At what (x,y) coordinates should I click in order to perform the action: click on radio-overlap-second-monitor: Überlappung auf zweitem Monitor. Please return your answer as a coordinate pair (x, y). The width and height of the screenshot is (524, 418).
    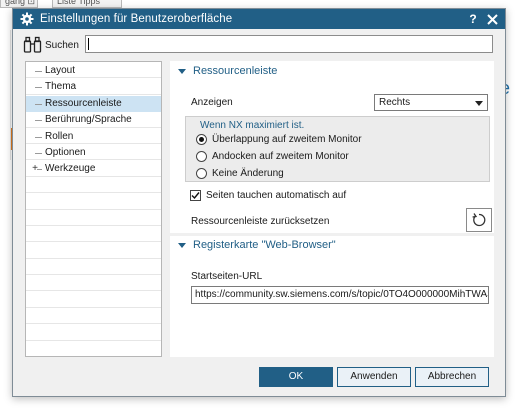
    Looking at the image, I should click on (279, 139).